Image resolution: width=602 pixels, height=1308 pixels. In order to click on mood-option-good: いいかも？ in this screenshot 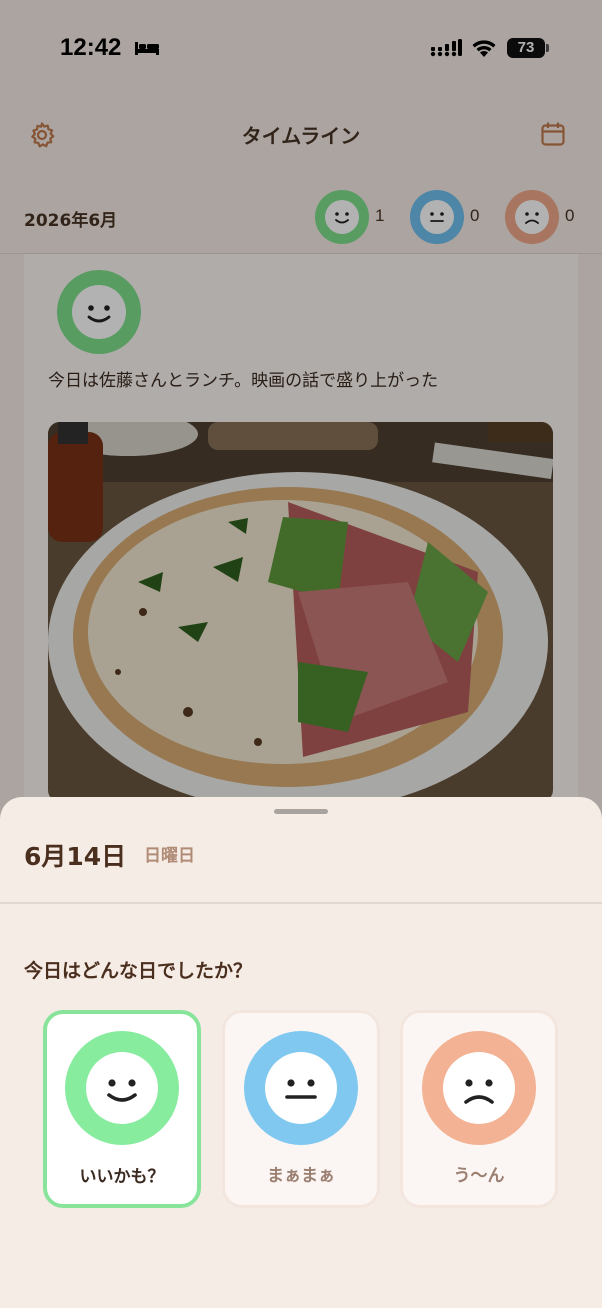, I will do `click(122, 1109)`.